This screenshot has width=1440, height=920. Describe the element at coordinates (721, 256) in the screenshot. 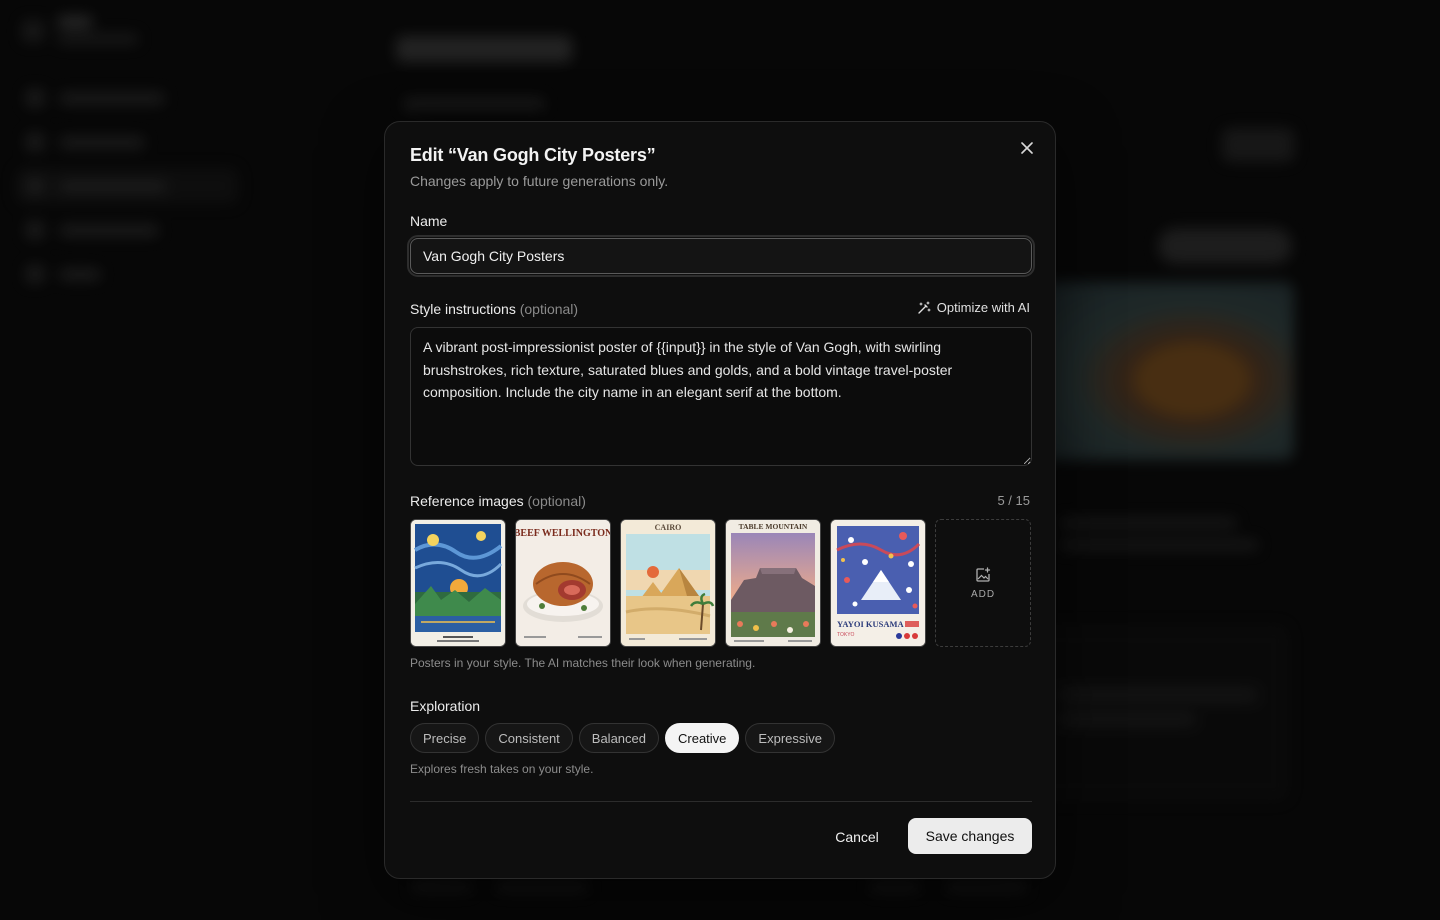

I see `name-input` at that location.